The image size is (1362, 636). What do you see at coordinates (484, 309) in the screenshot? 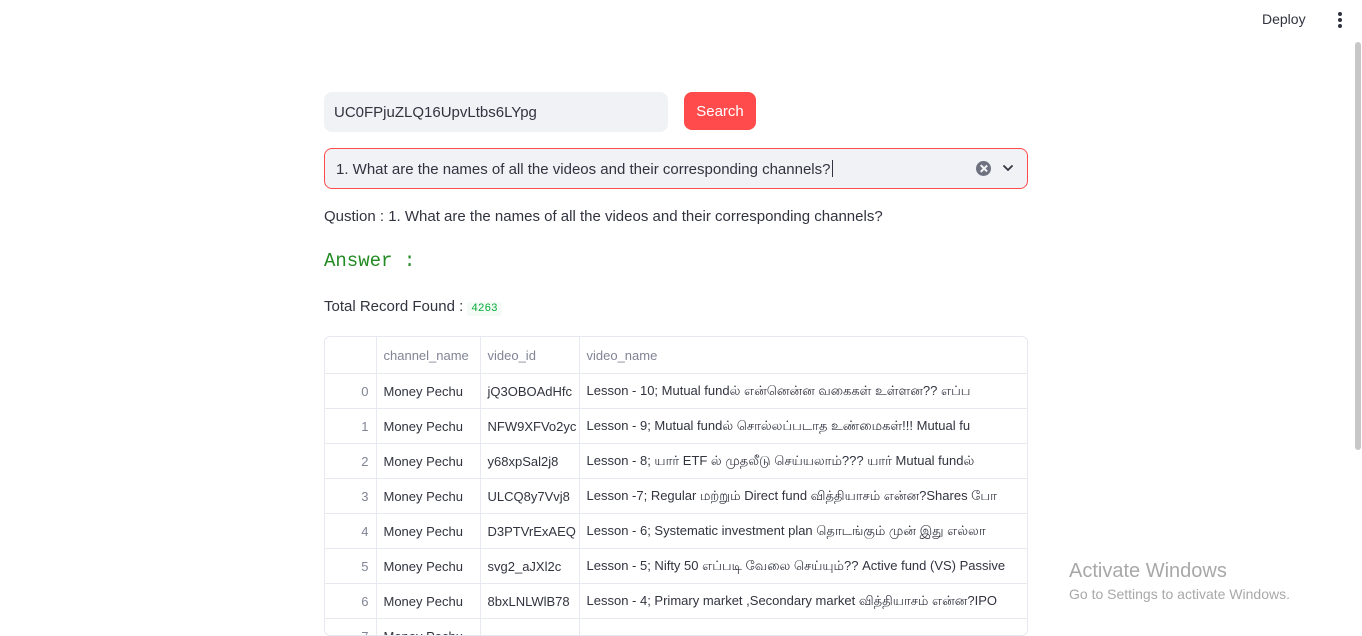
I see `total-records-count: 4263` at bounding box center [484, 309].